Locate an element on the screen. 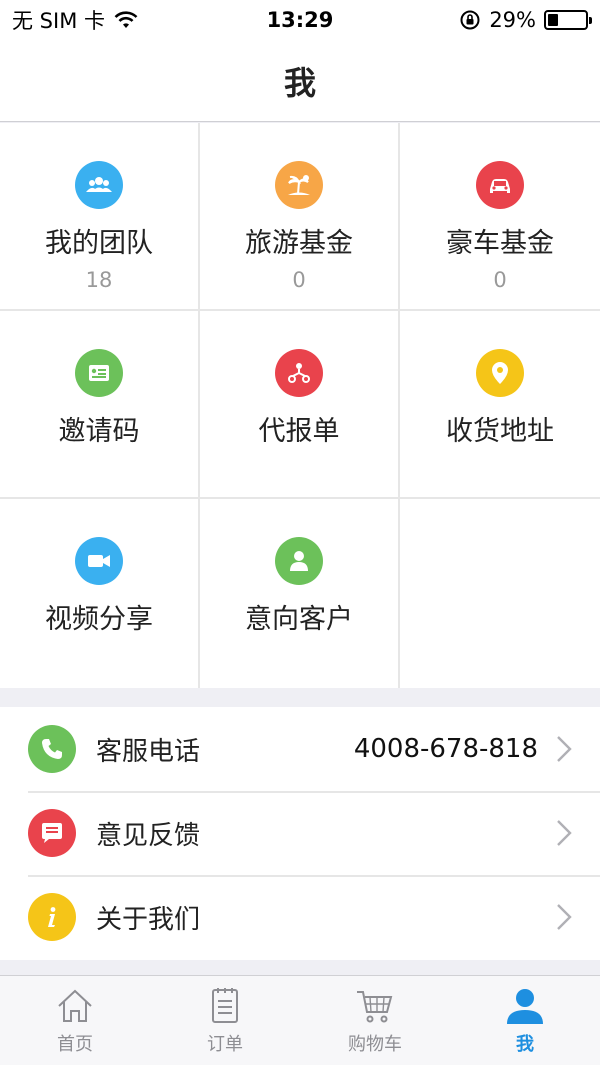 This screenshot has height=1065, width=600. location-pin-icon is located at coordinates (500, 373).